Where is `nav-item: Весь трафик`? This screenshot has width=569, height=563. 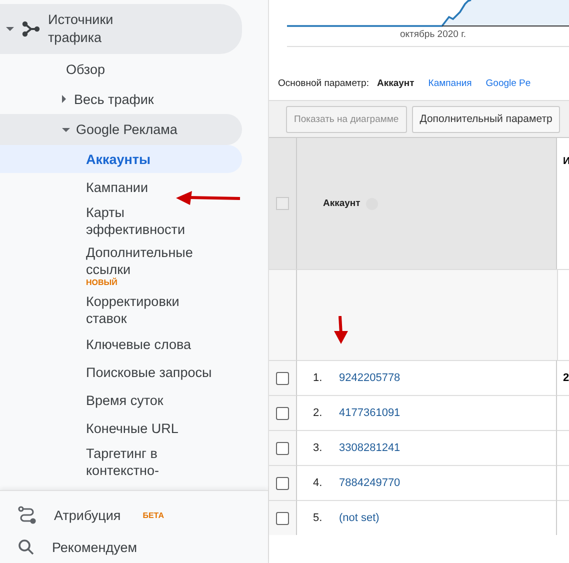 nav-item: Весь трафик is located at coordinates (114, 99).